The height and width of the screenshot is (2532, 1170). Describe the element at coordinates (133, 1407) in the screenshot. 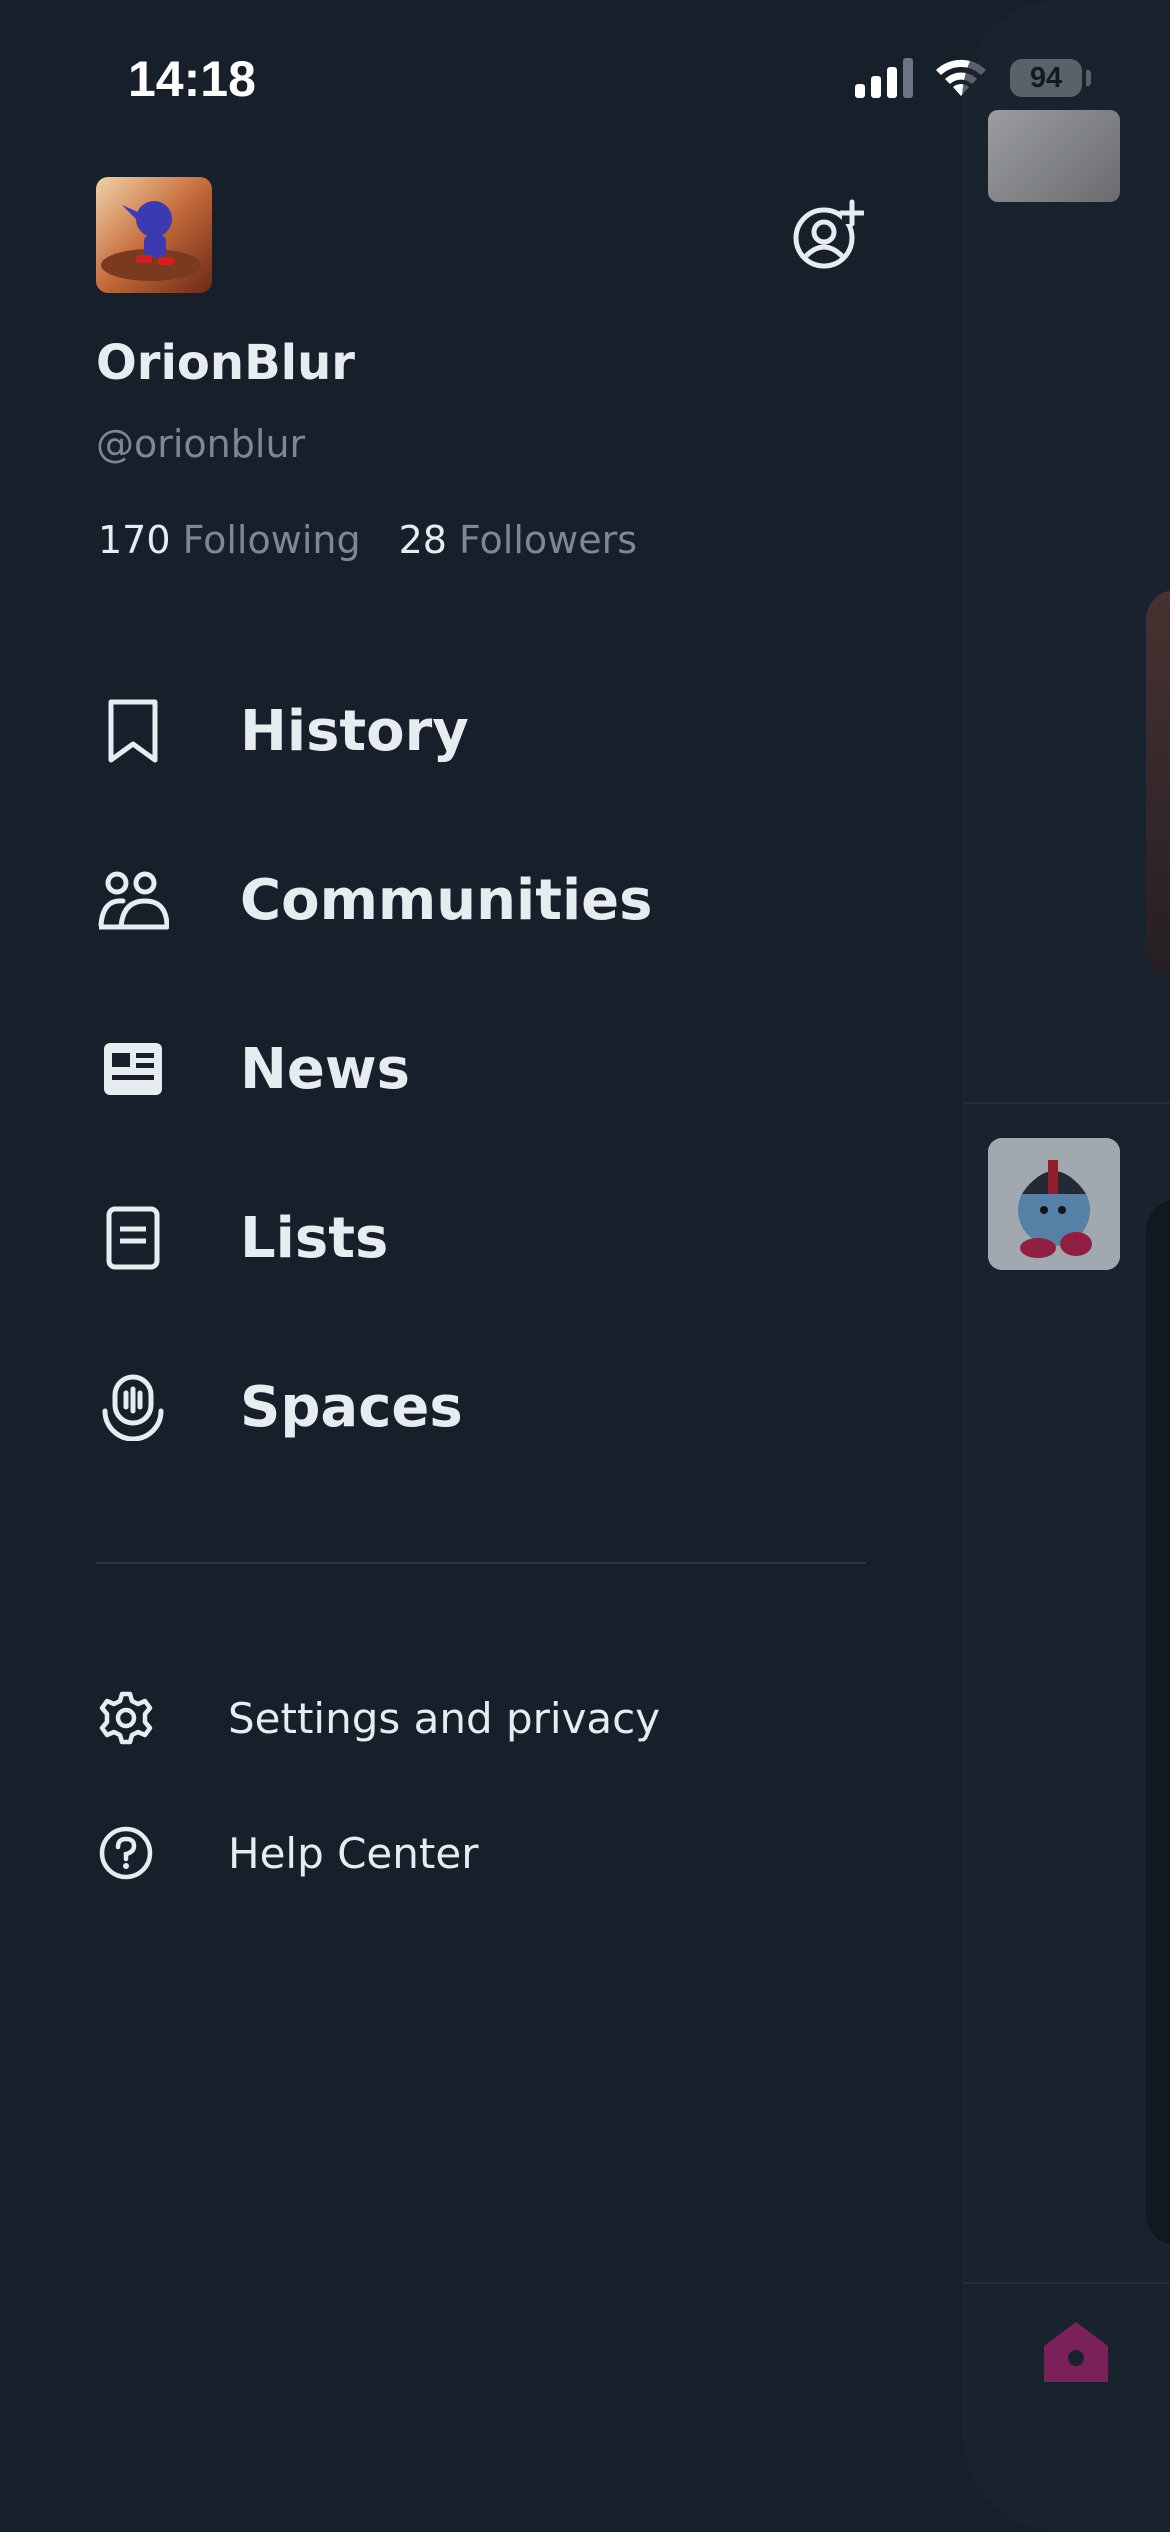

I see `spaces-icon` at that location.